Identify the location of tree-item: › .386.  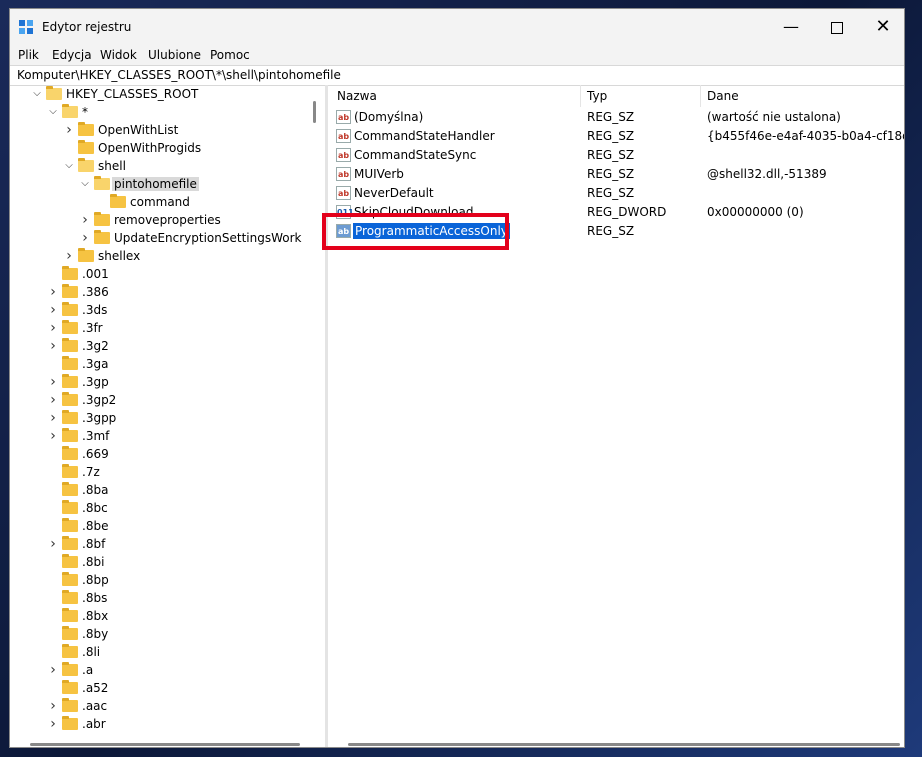
(160, 292).